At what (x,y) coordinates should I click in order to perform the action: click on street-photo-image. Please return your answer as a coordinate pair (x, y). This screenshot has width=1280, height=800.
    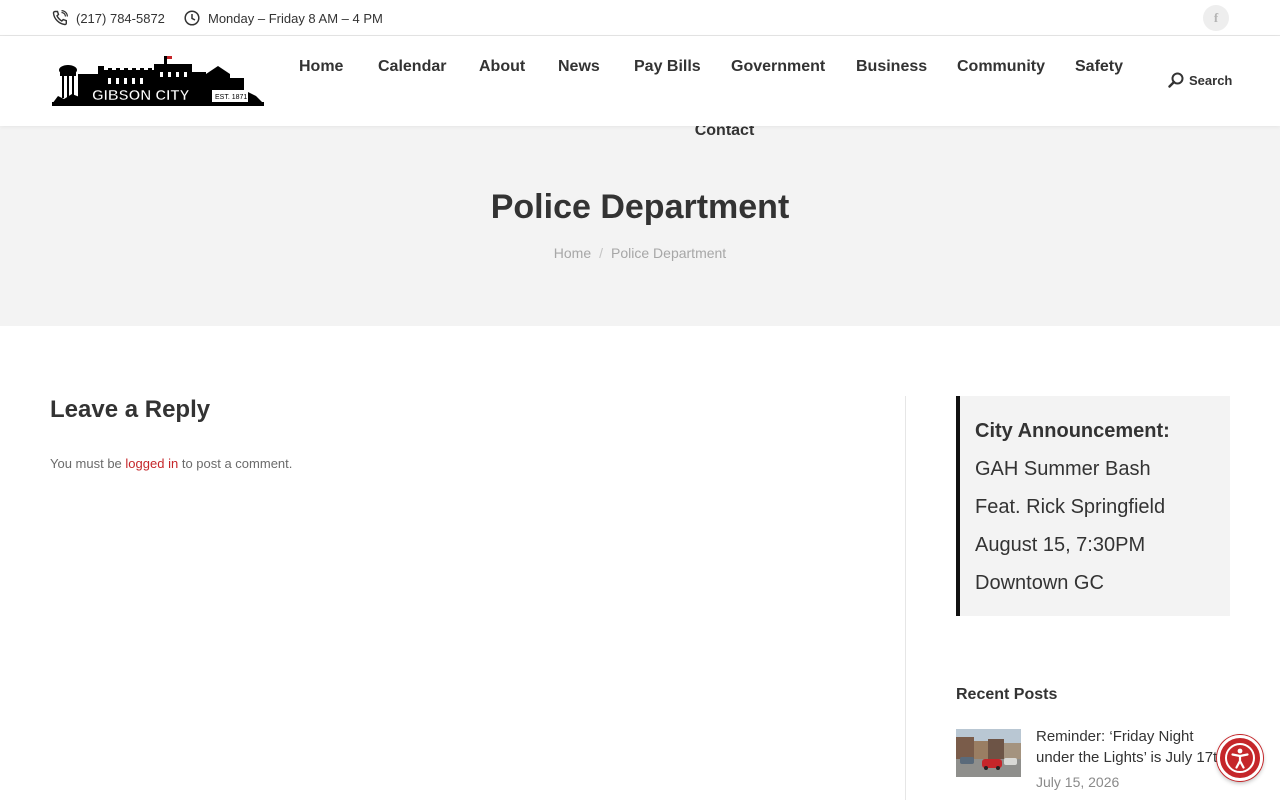
    Looking at the image, I should click on (988, 753).